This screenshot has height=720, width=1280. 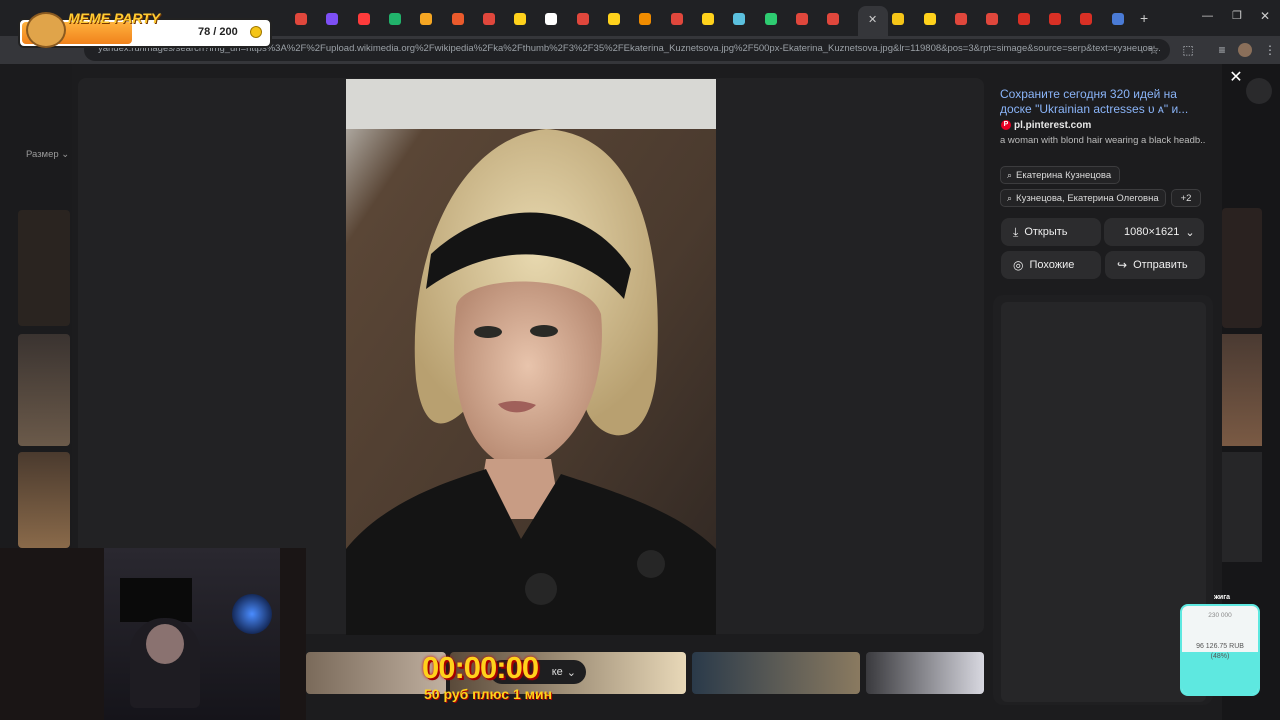 What do you see at coordinates (1236, 78) in the screenshot?
I see `close-icon: ✕` at bounding box center [1236, 78].